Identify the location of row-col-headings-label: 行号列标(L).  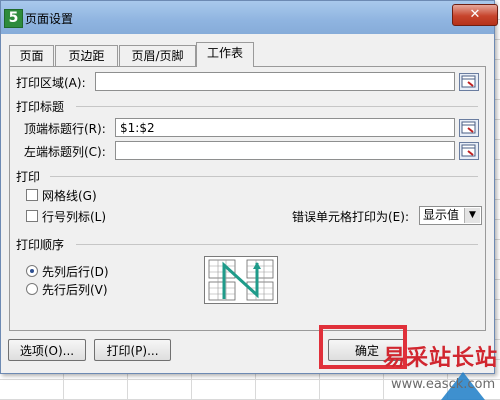
(74, 217).